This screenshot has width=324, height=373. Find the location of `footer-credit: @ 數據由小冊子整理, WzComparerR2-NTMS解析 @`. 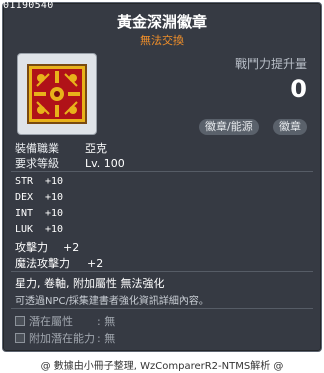

footer-credit: @ 數據由小冊子整理, WzComparerR2-NTMS解析 @ is located at coordinates (162, 366).